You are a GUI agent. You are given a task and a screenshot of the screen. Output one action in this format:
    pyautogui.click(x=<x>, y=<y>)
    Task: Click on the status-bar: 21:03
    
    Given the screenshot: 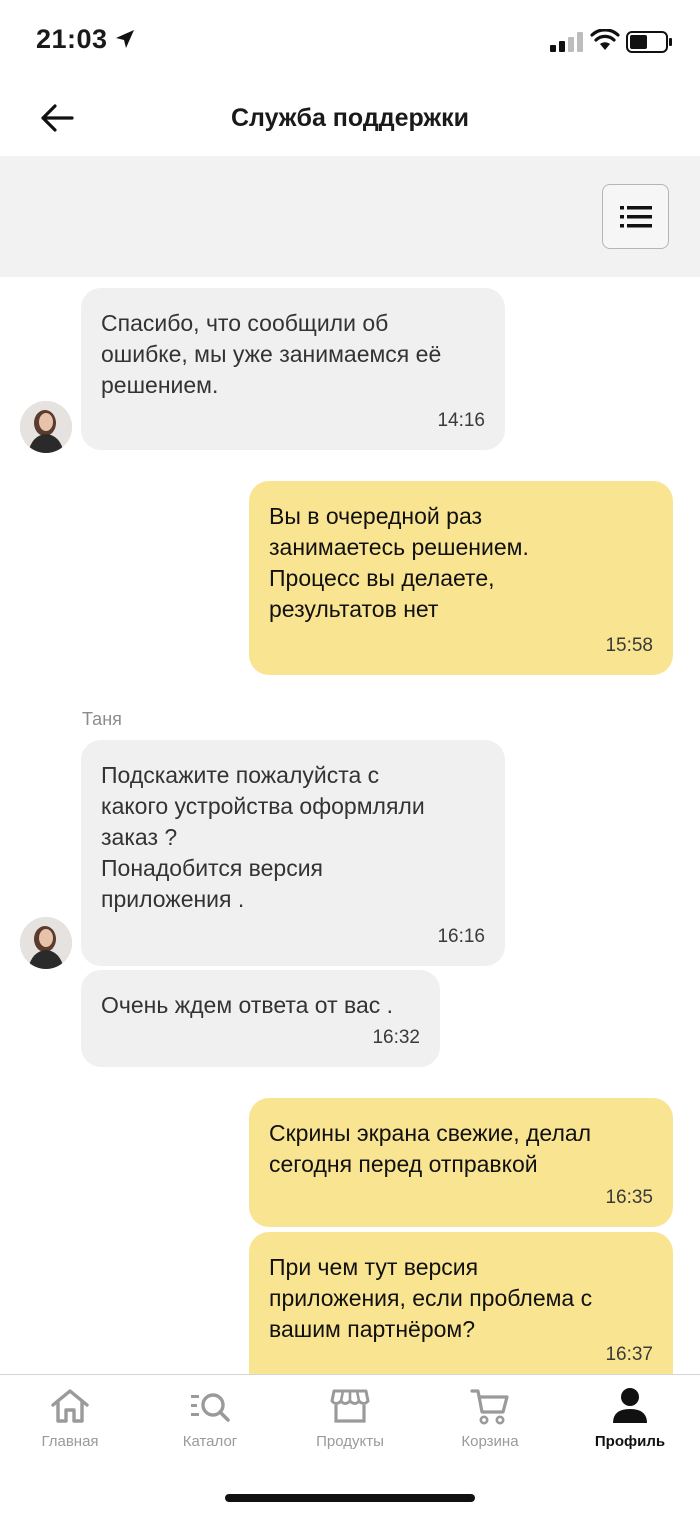 What is the action you would take?
    pyautogui.click(x=350, y=40)
    